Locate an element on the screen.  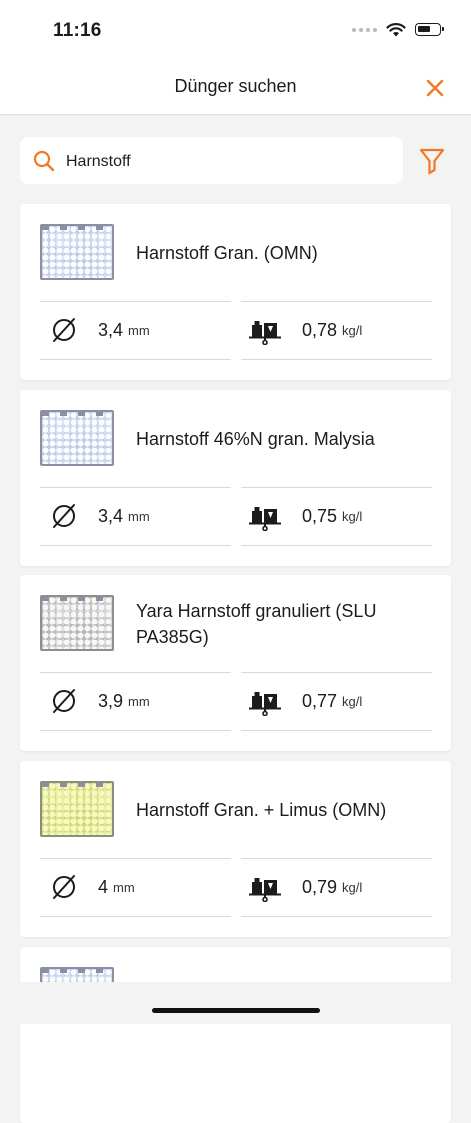
diameter-value: 3,9 is located at coordinates (111, 700).